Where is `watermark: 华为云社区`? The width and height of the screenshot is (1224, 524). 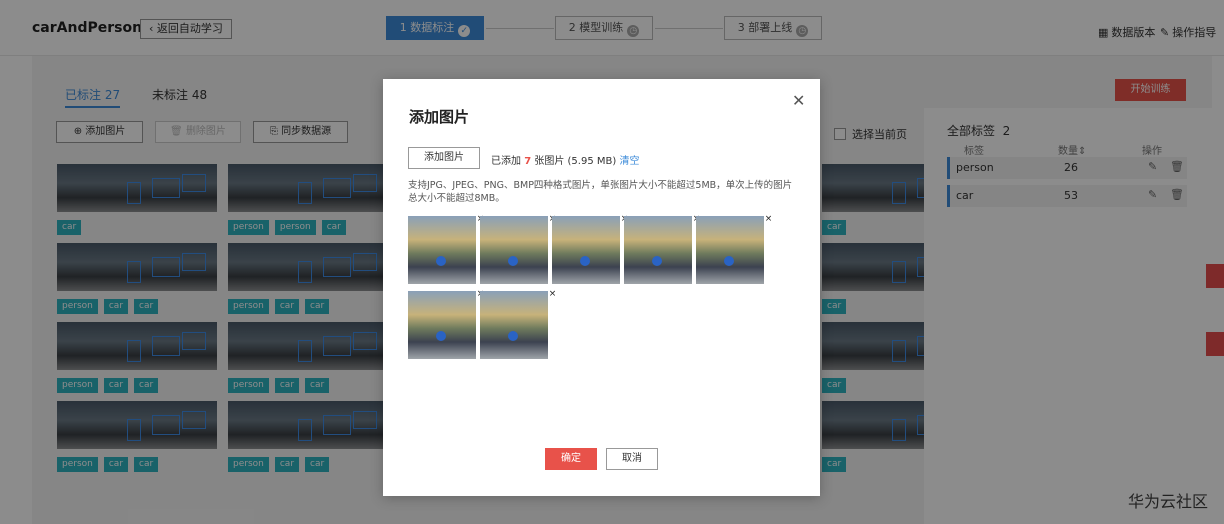
watermark: 华为云社区 is located at coordinates (1168, 501).